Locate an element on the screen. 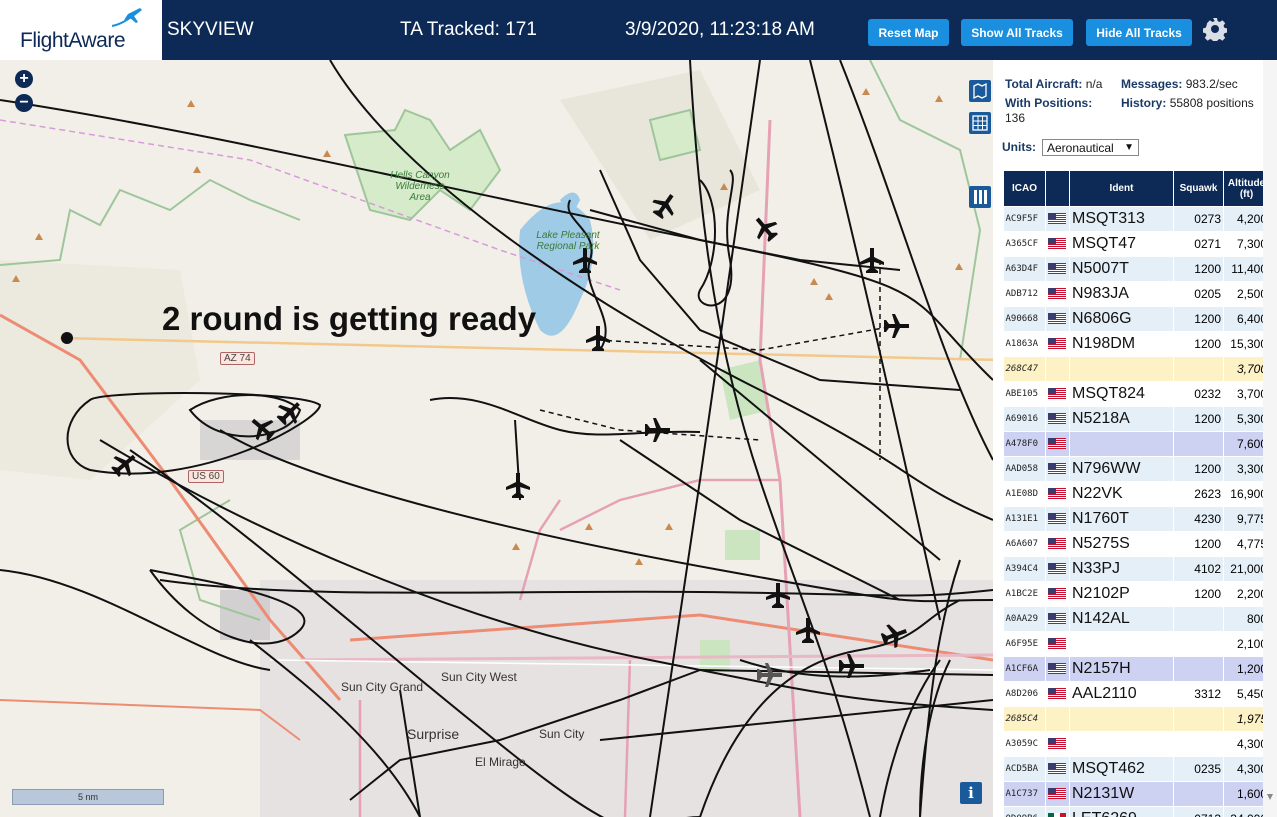 The height and width of the screenshot is (817, 1277). table-row: ACD5BA MSQT462 0235 4,300 is located at coordinates (1136, 769).